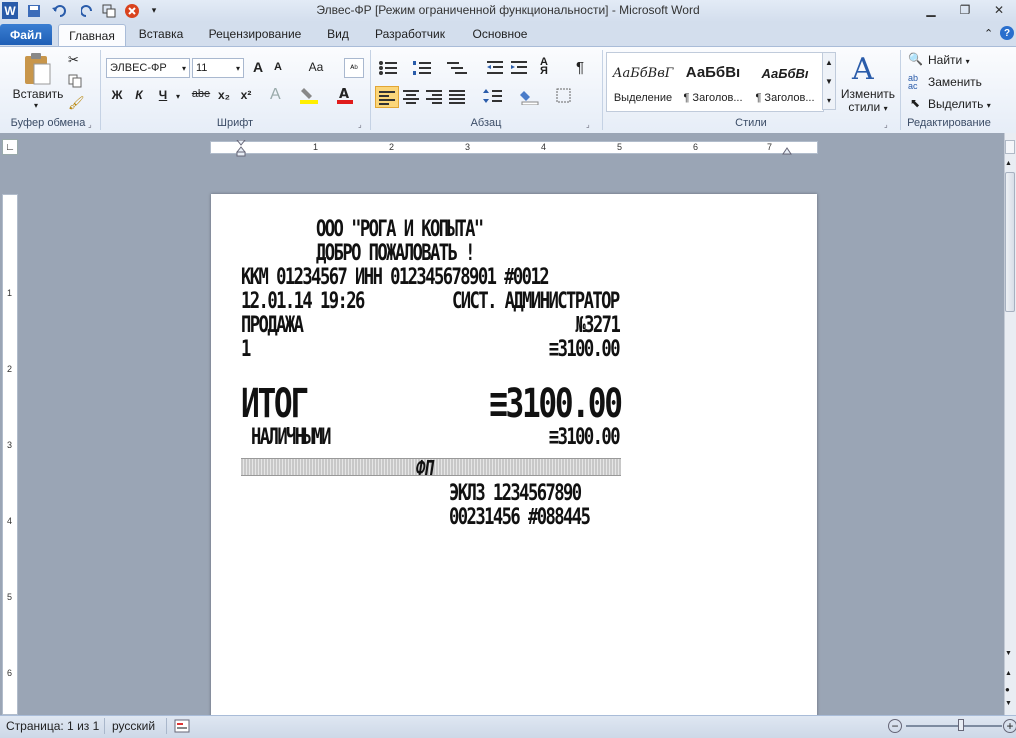 This screenshot has width=1016, height=738. I want to click on ruler-toggle-icon, so click(1010, 147).